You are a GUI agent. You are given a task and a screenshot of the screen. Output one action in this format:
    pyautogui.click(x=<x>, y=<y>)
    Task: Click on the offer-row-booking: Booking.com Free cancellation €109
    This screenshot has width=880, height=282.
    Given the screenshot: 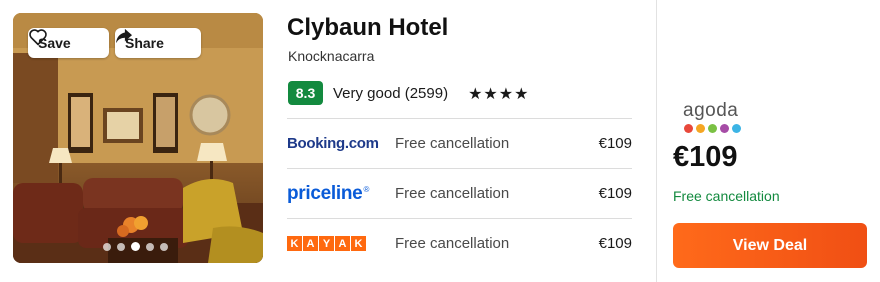 What is the action you would take?
    pyautogui.click(x=459, y=143)
    